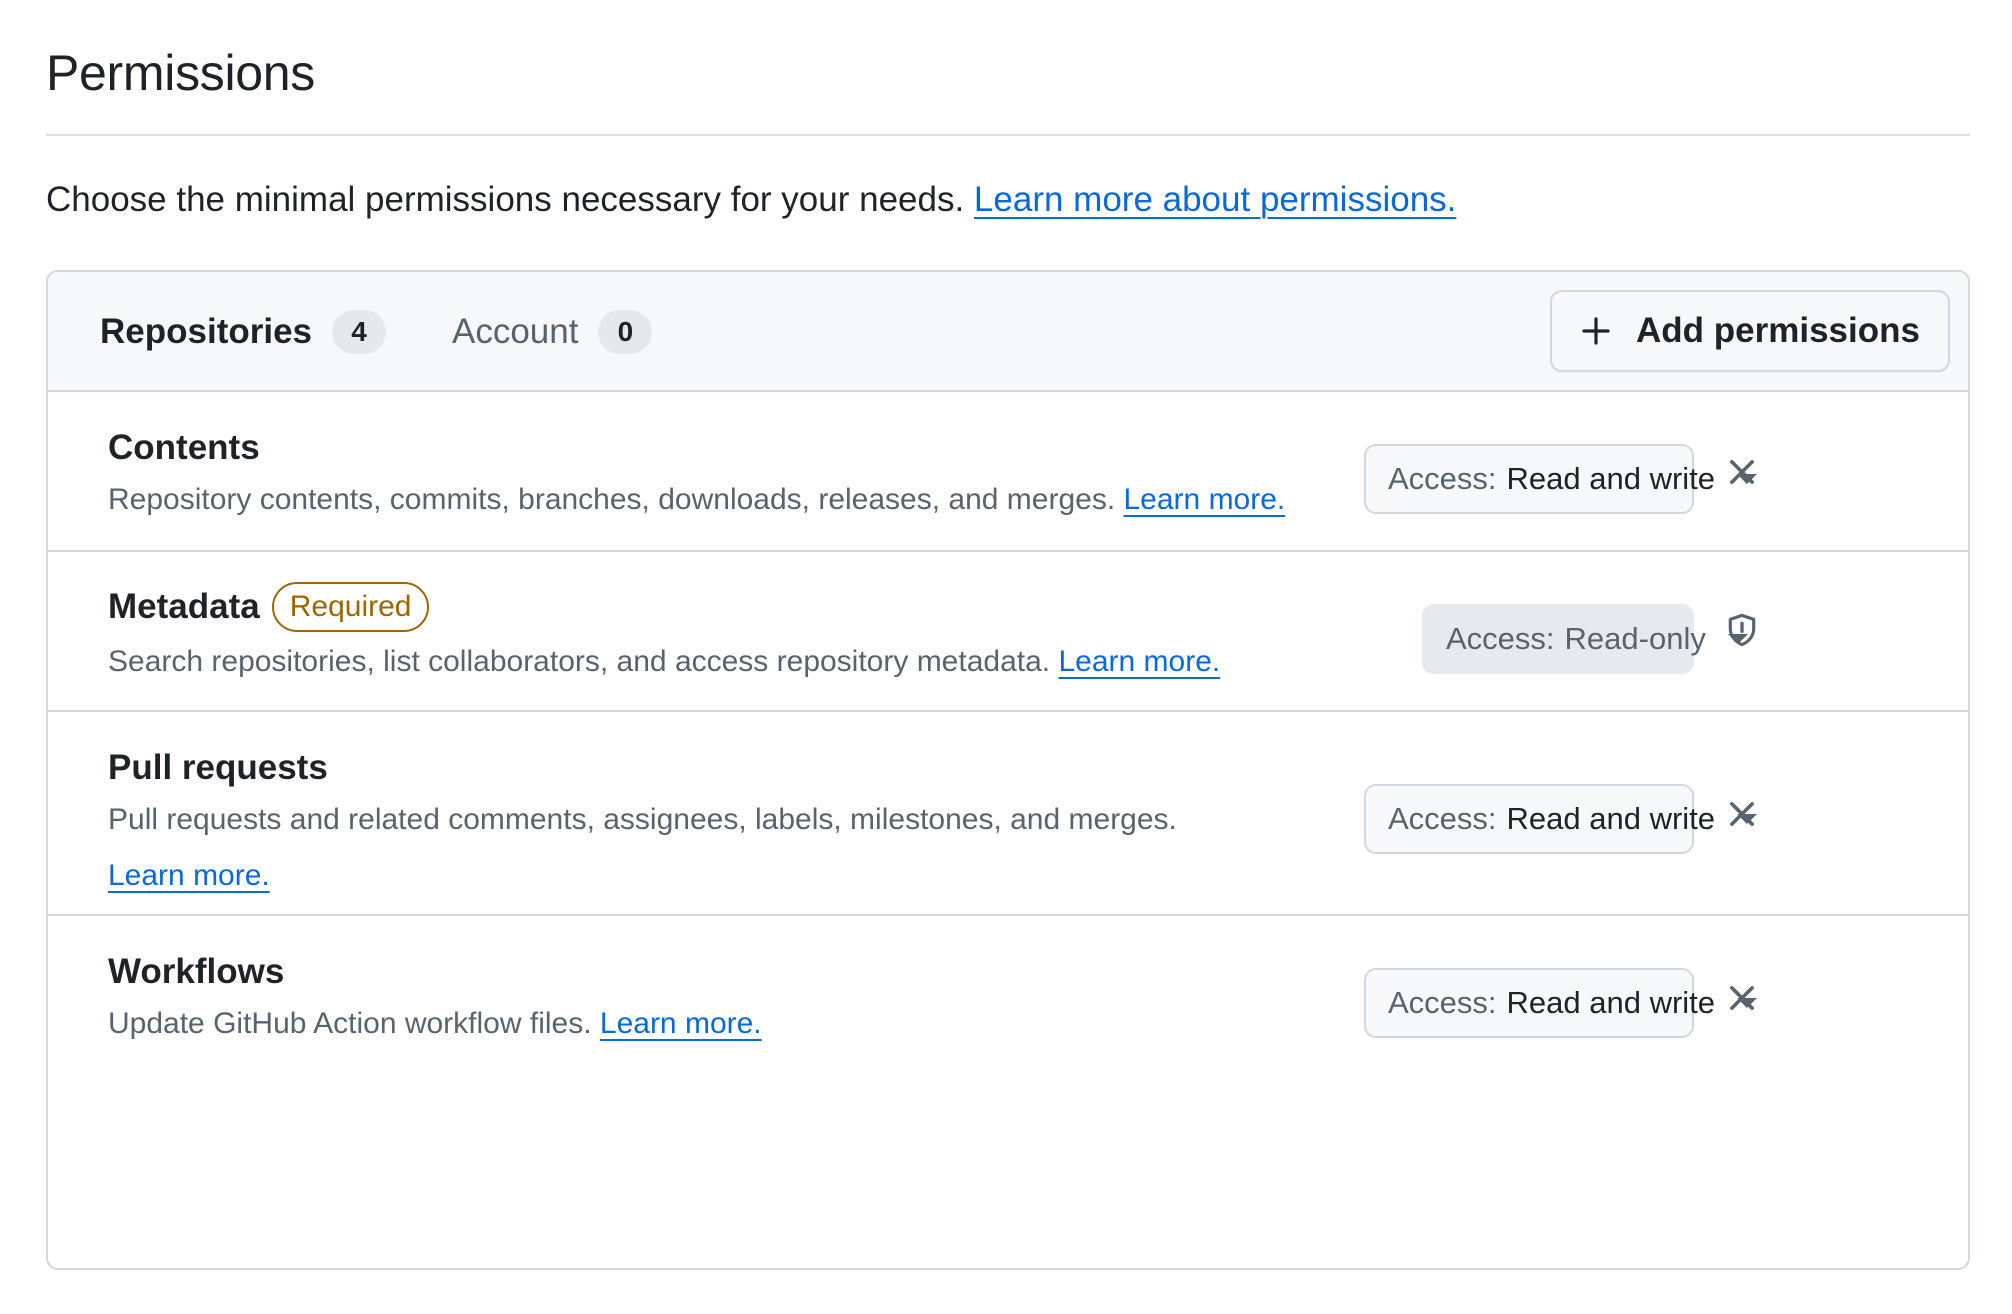 This screenshot has height=1314, width=2012. I want to click on learn-more-permissions-link: Learn more about permissions., so click(1215, 199).